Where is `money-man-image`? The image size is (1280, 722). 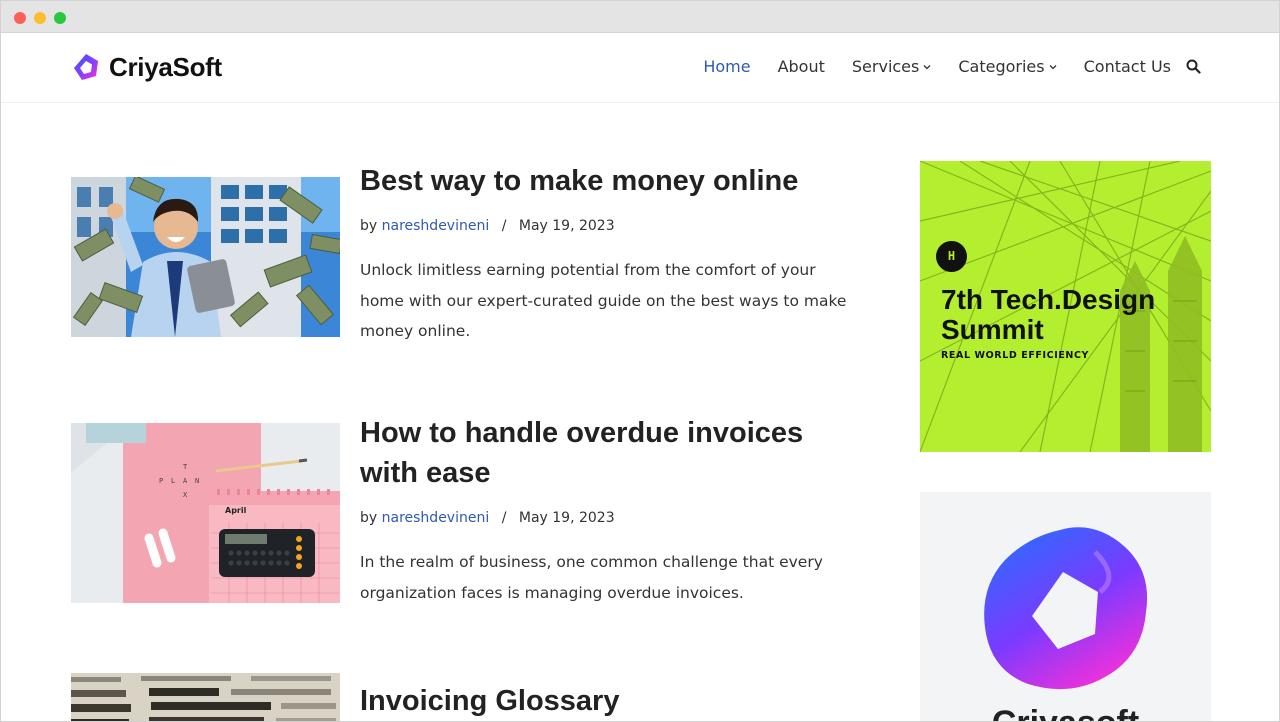 money-man-image is located at coordinates (205, 257).